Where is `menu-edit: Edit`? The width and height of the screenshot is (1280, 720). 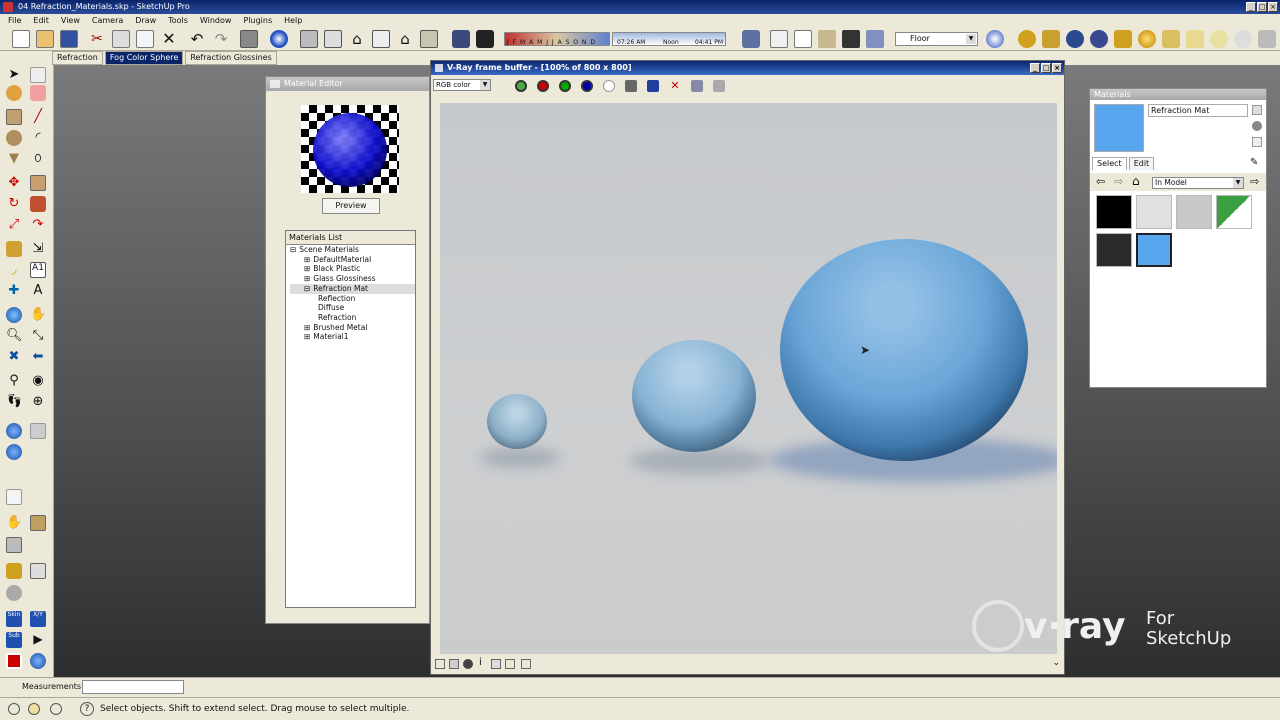 menu-edit: Edit is located at coordinates (41, 20).